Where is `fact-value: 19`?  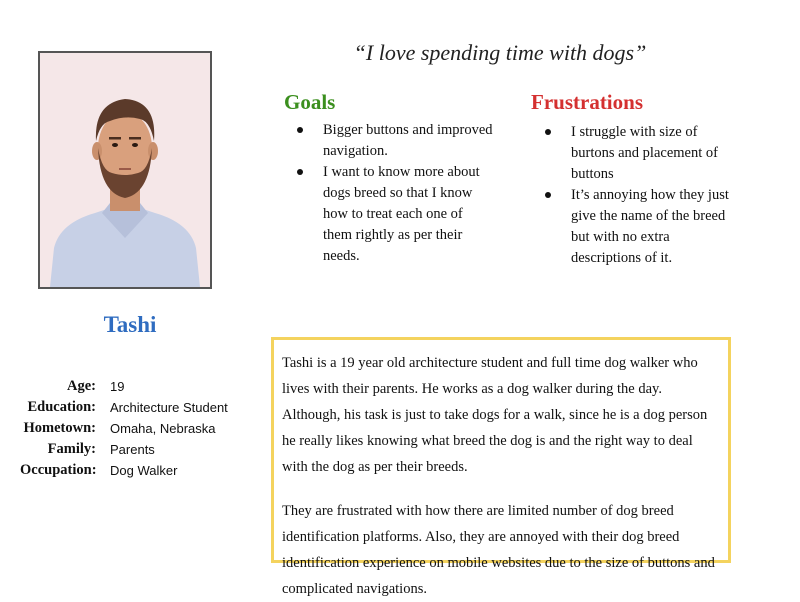
fact-value: 19 is located at coordinates (117, 386).